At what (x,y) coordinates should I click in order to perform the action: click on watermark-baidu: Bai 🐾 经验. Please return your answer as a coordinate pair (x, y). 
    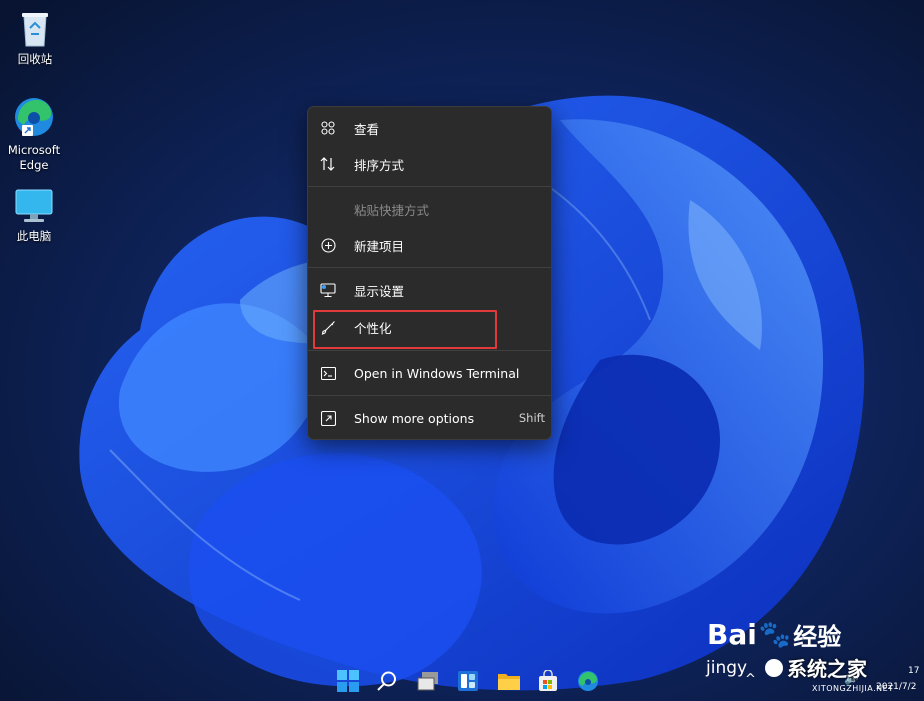
    Looking at the image, I should click on (774, 634).